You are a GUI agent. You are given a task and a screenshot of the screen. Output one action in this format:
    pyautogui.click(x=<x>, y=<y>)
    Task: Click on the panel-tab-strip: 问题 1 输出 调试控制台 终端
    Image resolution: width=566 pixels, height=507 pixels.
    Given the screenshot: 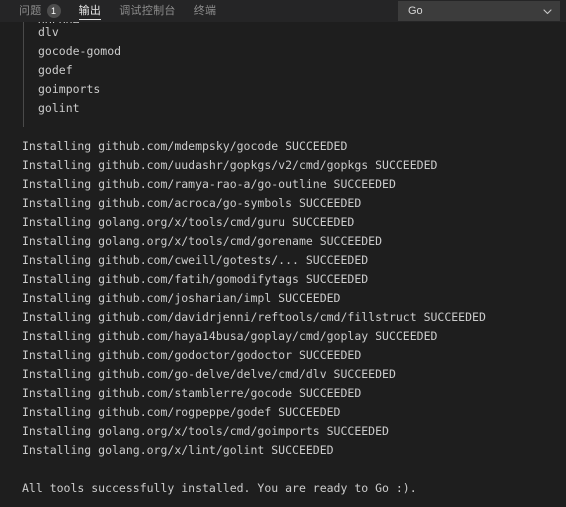 What is the action you would take?
    pyautogui.click(x=112, y=11)
    